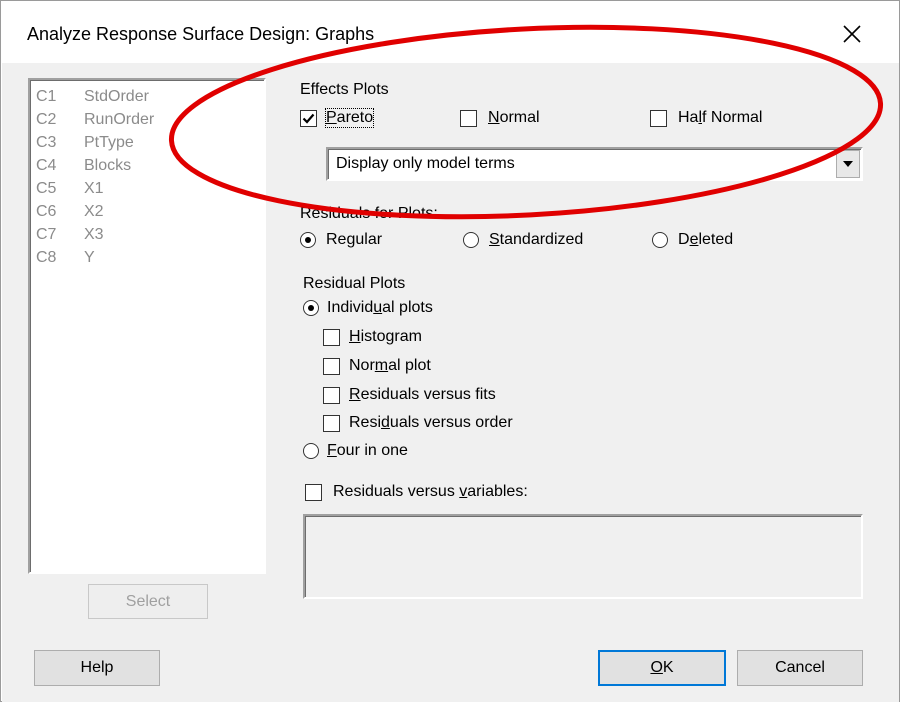  I want to click on dropdown-arrow-button, so click(848, 164).